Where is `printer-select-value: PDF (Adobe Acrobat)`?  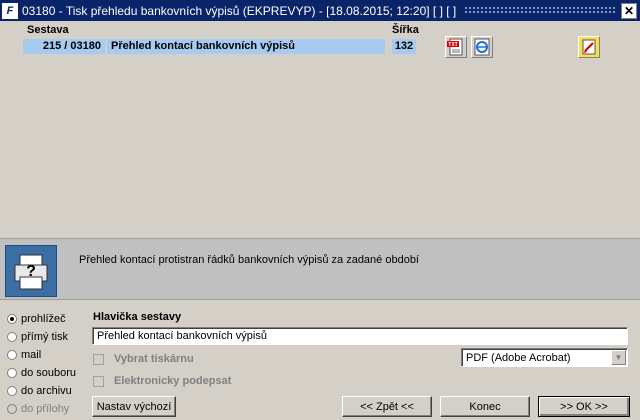 printer-select-value: PDF (Adobe Acrobat) is located at coordinates (518, 357).